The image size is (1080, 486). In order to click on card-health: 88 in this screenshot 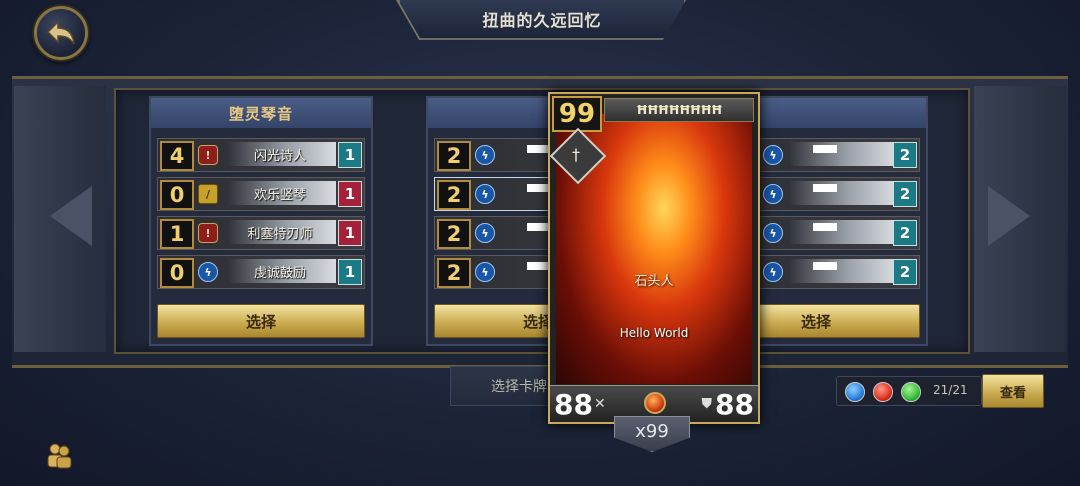, I will do `click(734, 404)`.